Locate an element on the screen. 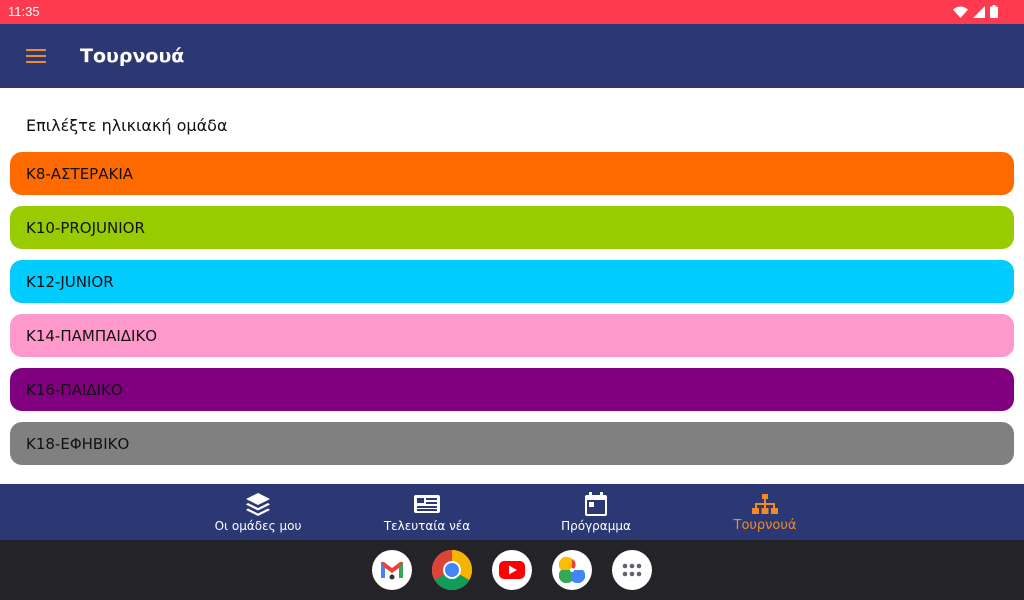 The height and width of the screenshot is (600, 1024). nav-tournaments: Τουρνουά is located at coordinates (765, 512).